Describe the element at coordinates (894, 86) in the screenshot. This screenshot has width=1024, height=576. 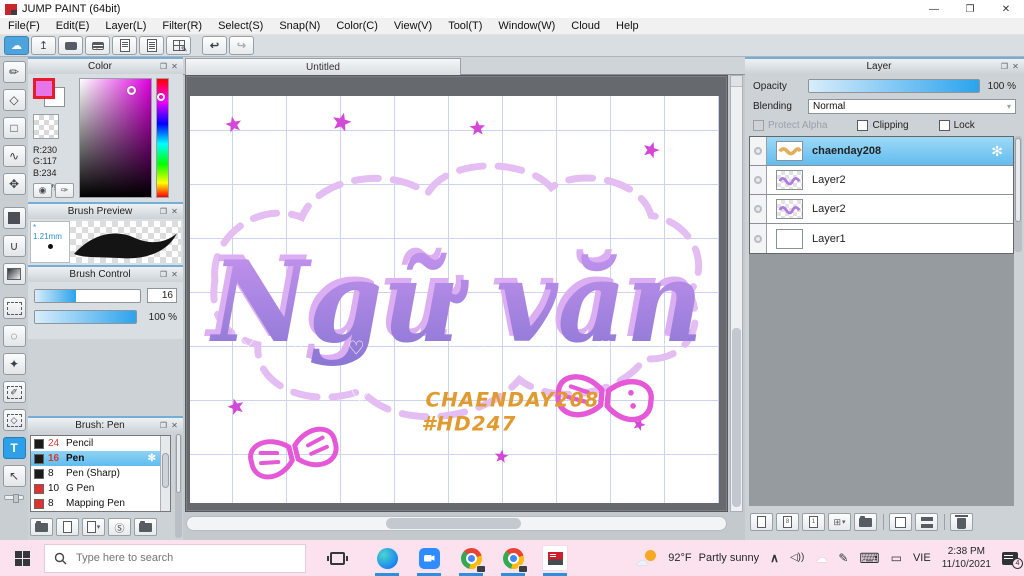
I see `layer-opacity-slider` at that location.